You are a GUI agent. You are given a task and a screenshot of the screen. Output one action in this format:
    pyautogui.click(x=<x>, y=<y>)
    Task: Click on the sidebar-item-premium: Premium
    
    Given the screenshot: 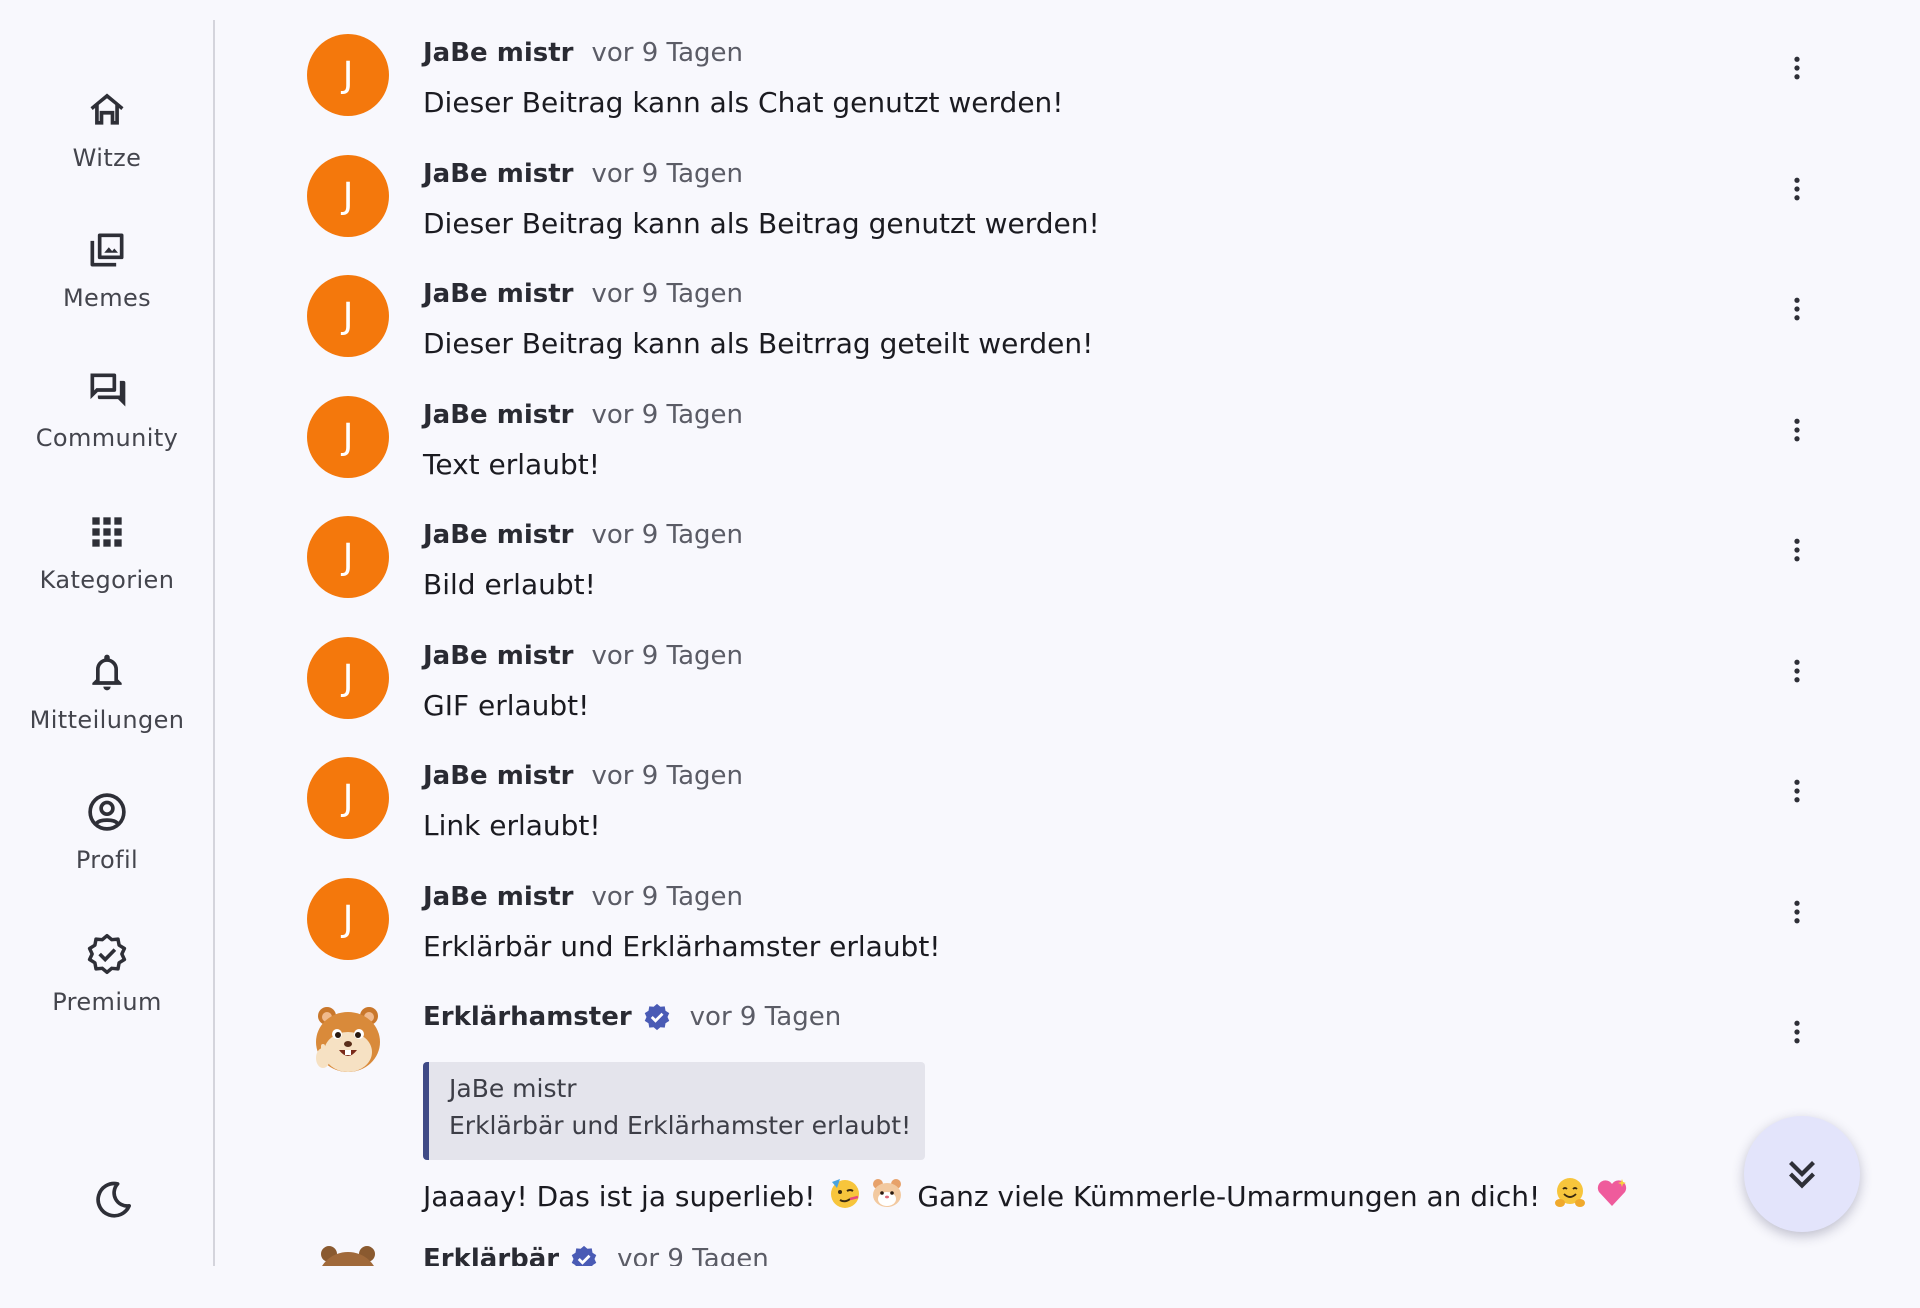 What is the action you would take?
    pyautogui.click(x=107, y=973)
    